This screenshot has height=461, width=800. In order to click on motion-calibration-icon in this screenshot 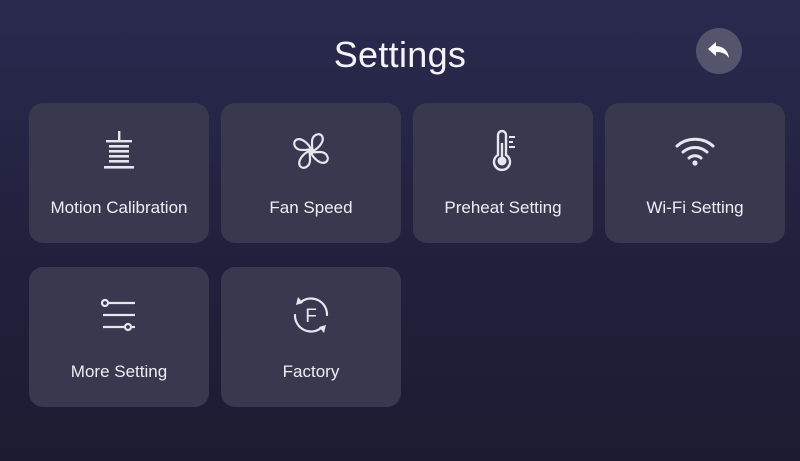, I will do `click(119, 150)`.